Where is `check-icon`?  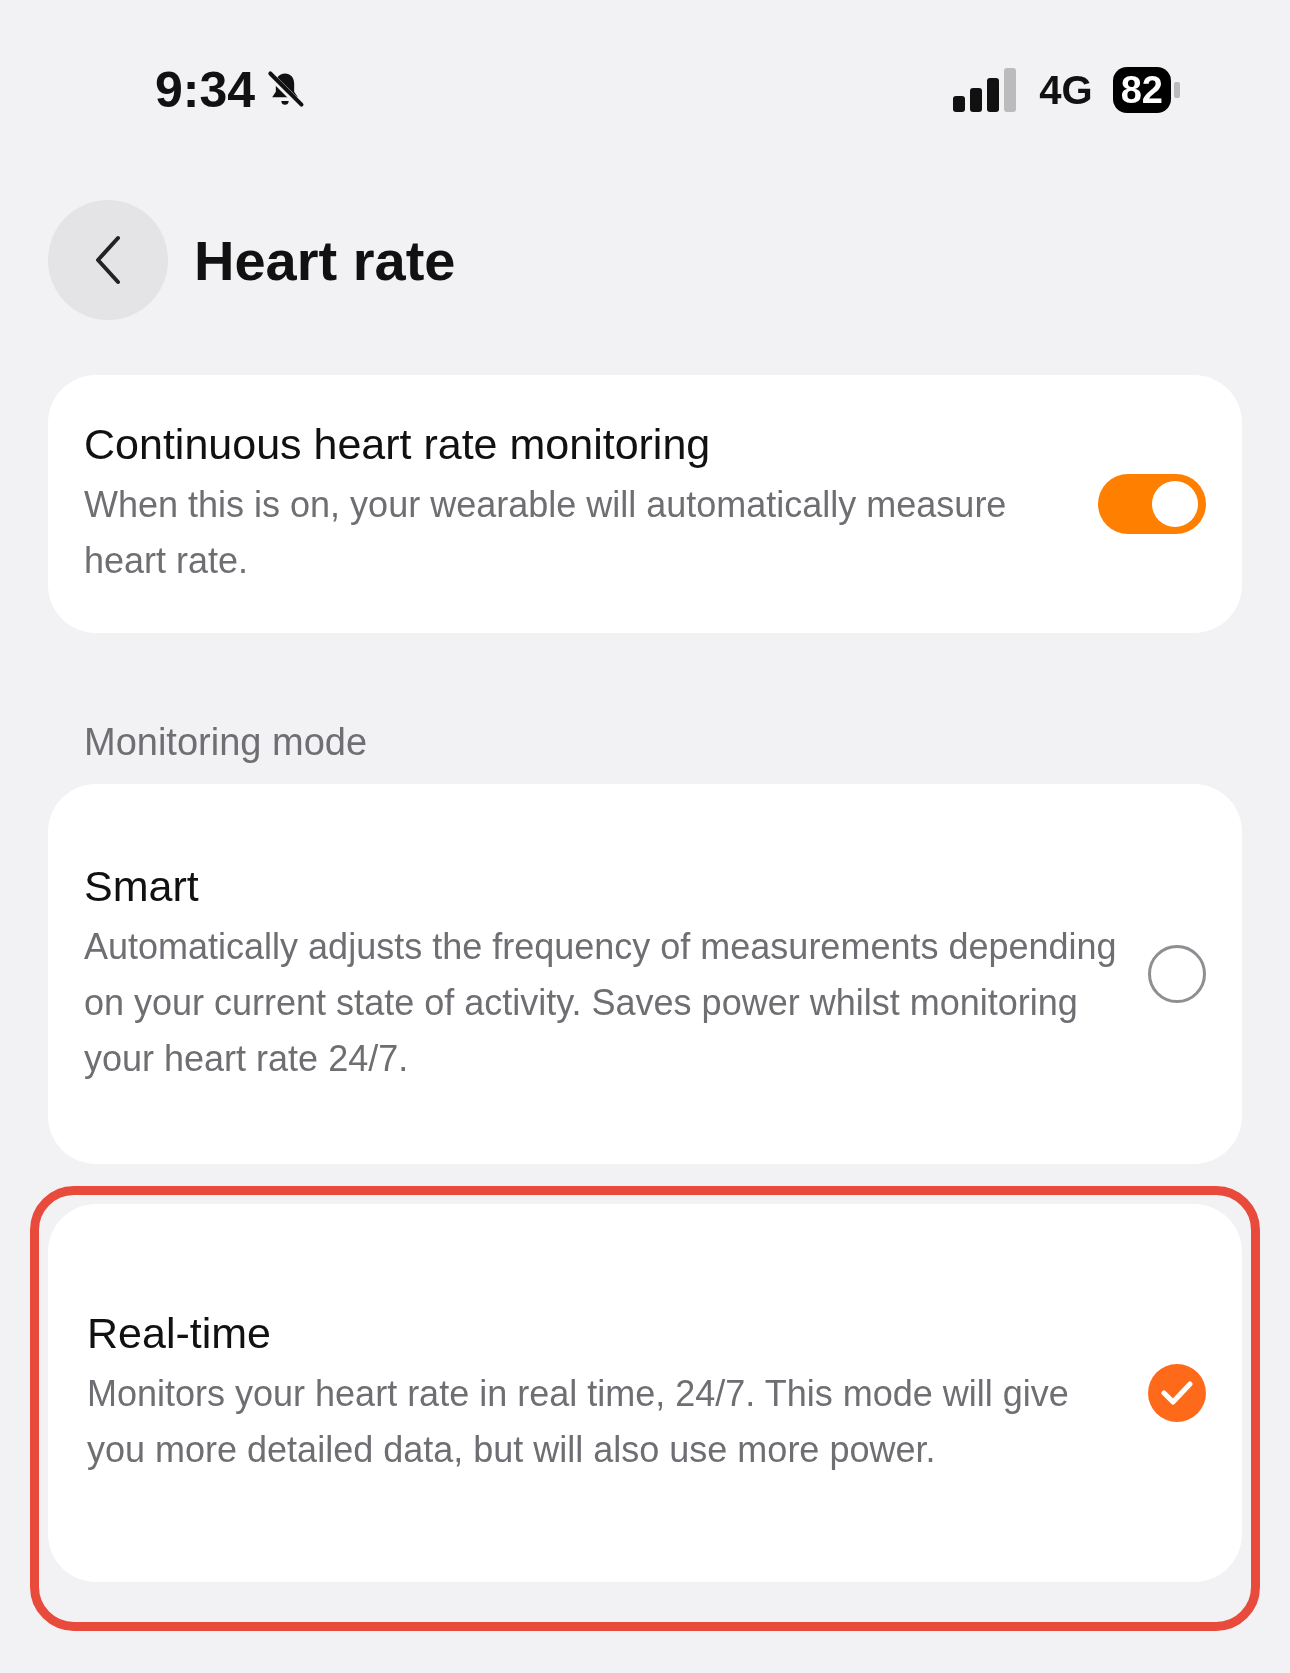
check-icon is located at coordinates (1177, 1393).